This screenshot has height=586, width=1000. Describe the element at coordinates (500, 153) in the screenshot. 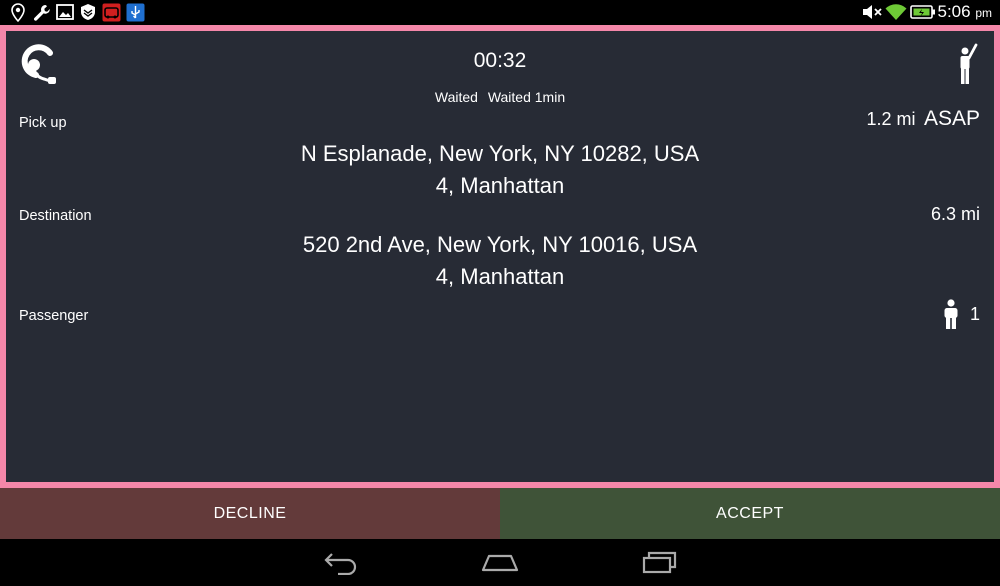

I see `pickup-address-line1: N Esplanade, New York, NY 10282, USA` at that location.